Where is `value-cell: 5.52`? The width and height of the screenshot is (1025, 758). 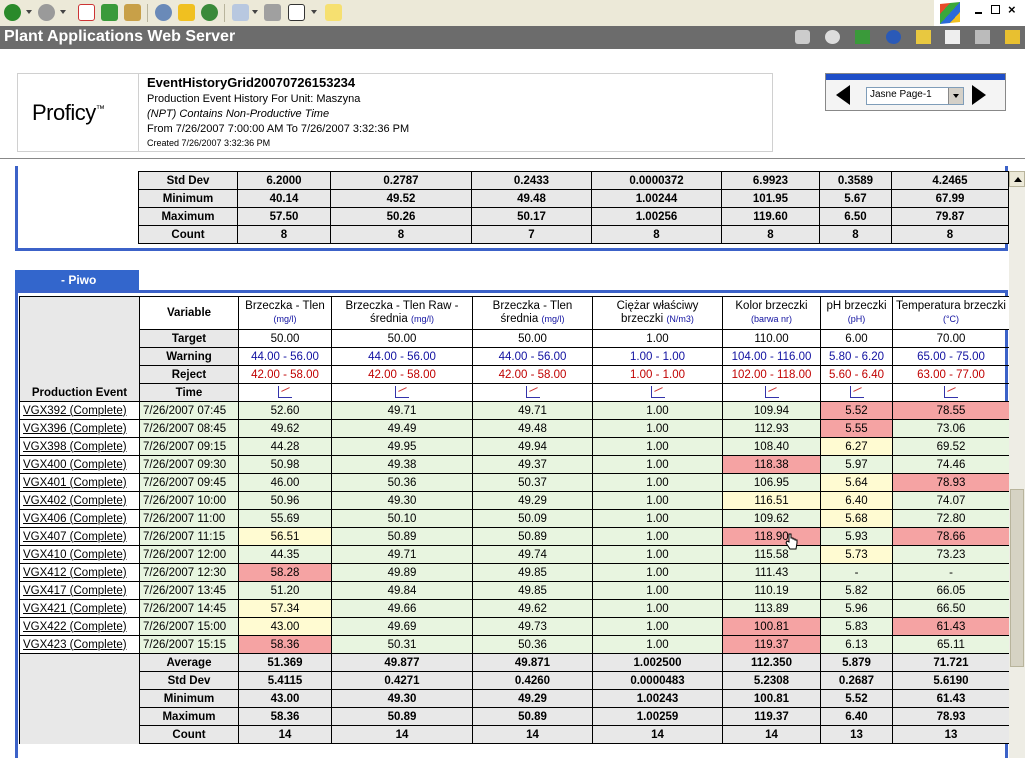 value-cell: 5.52 is located at coordinates (856, 410).